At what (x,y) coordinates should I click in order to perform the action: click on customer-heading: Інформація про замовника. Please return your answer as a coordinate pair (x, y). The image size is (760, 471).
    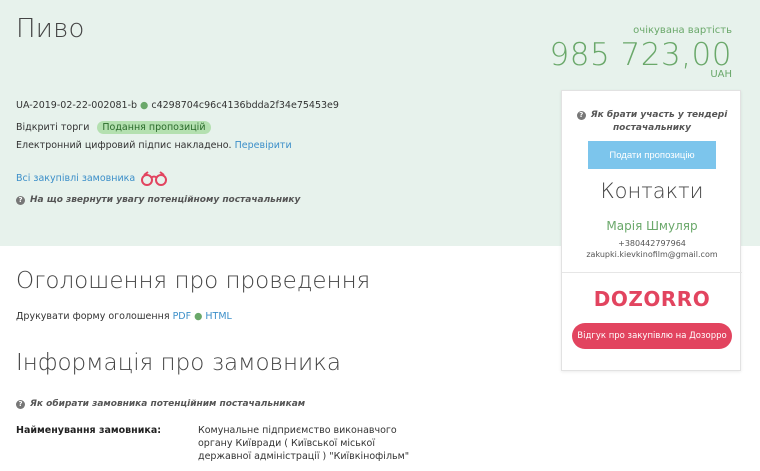
    Looking at the image, I should click on (178, 363).